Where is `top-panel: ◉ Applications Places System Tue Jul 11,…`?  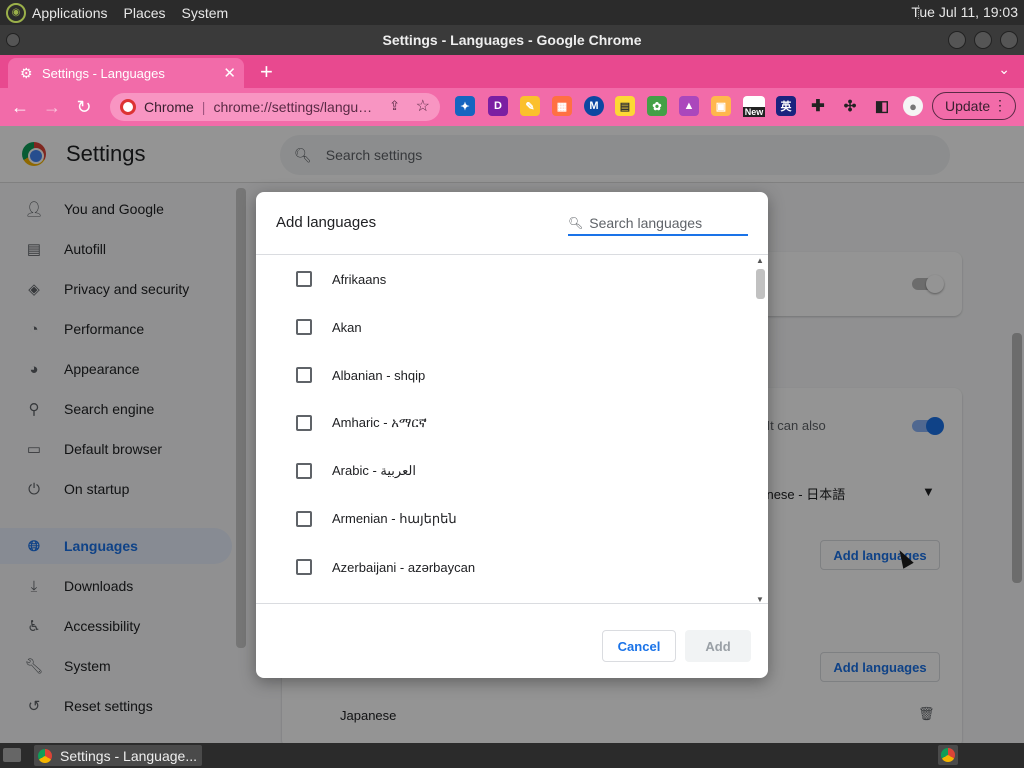 top-panel: ◉ Applications Places System Tue Jul 11,… is located at coordinates (512, 12).